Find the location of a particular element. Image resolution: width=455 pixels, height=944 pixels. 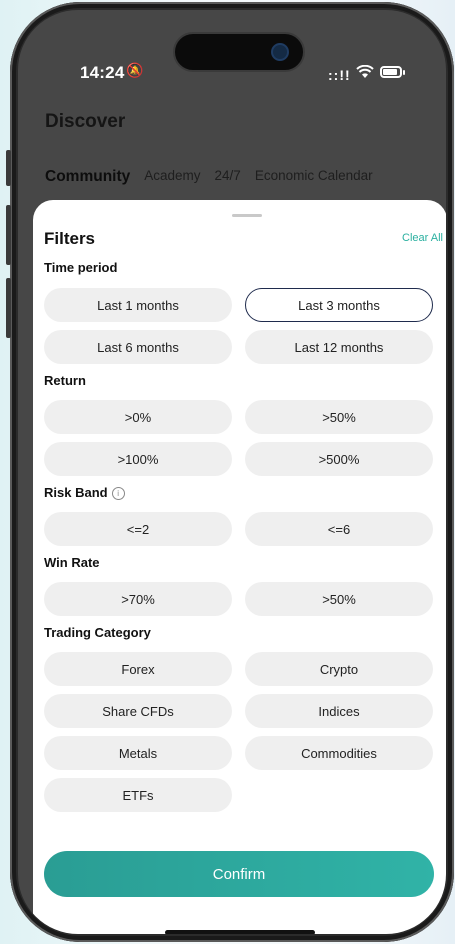

chip-share-cfds: Share CFDs is located at coordinates (138, 711).